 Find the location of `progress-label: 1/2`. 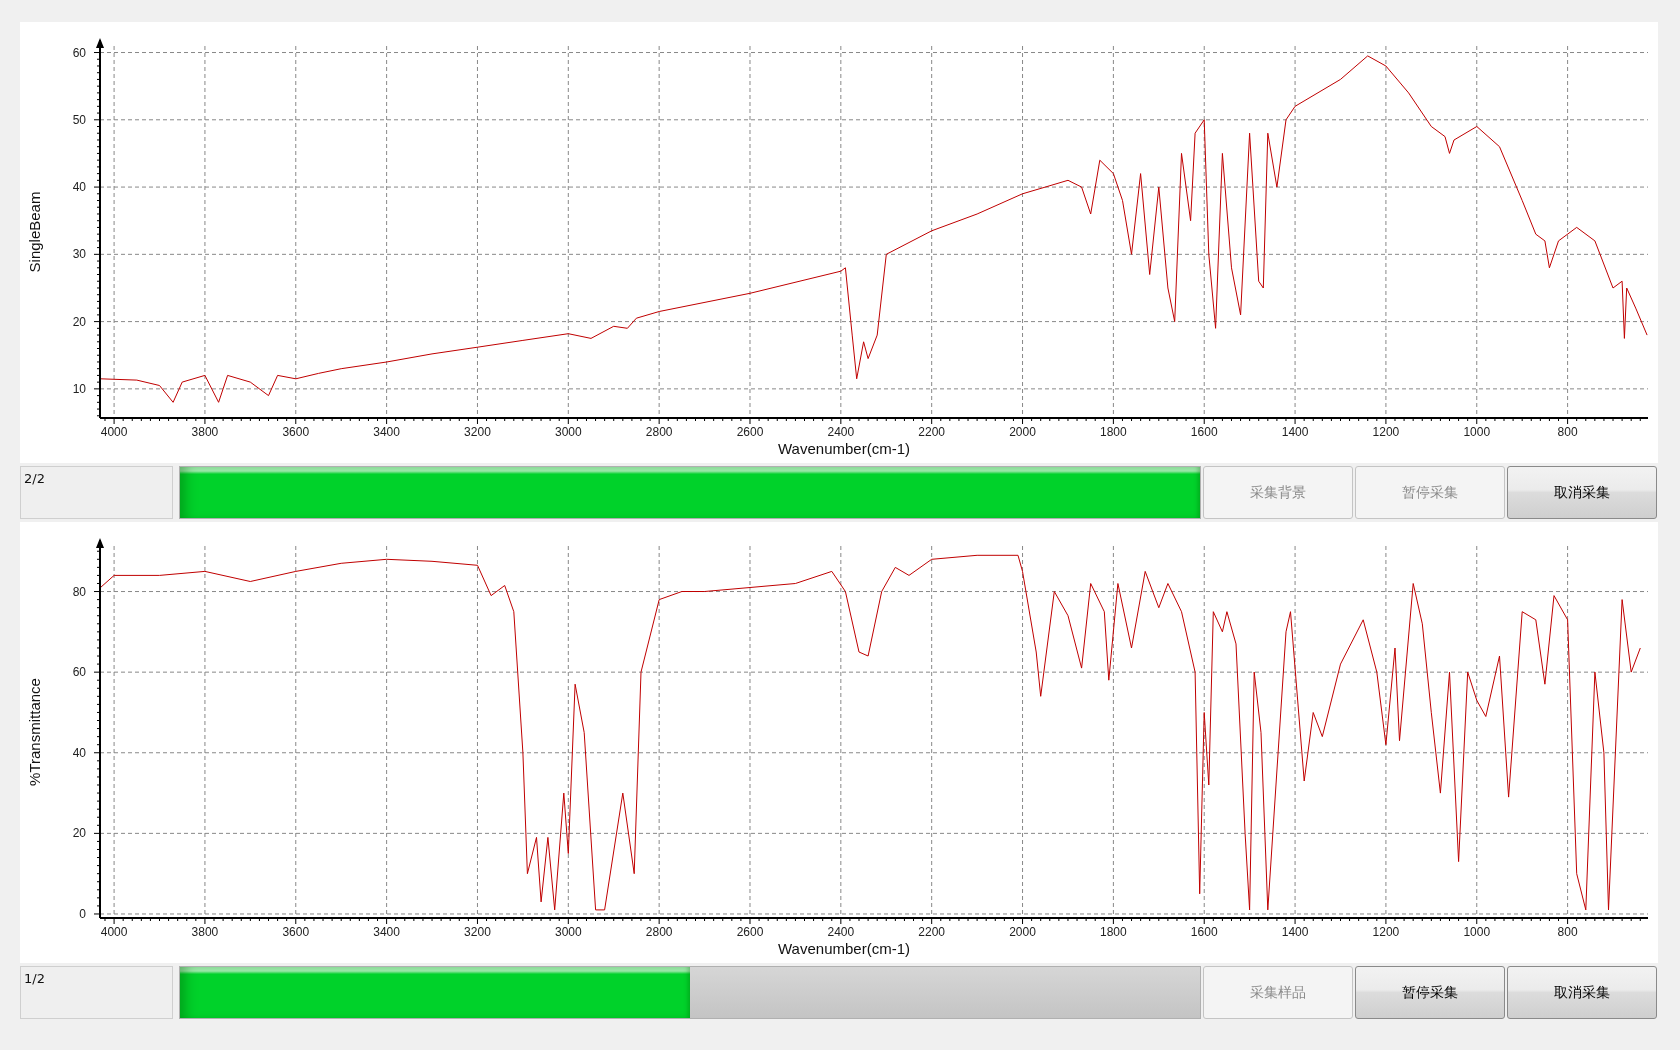

progress-label: 1/2 is located at coordinates (96, 992).